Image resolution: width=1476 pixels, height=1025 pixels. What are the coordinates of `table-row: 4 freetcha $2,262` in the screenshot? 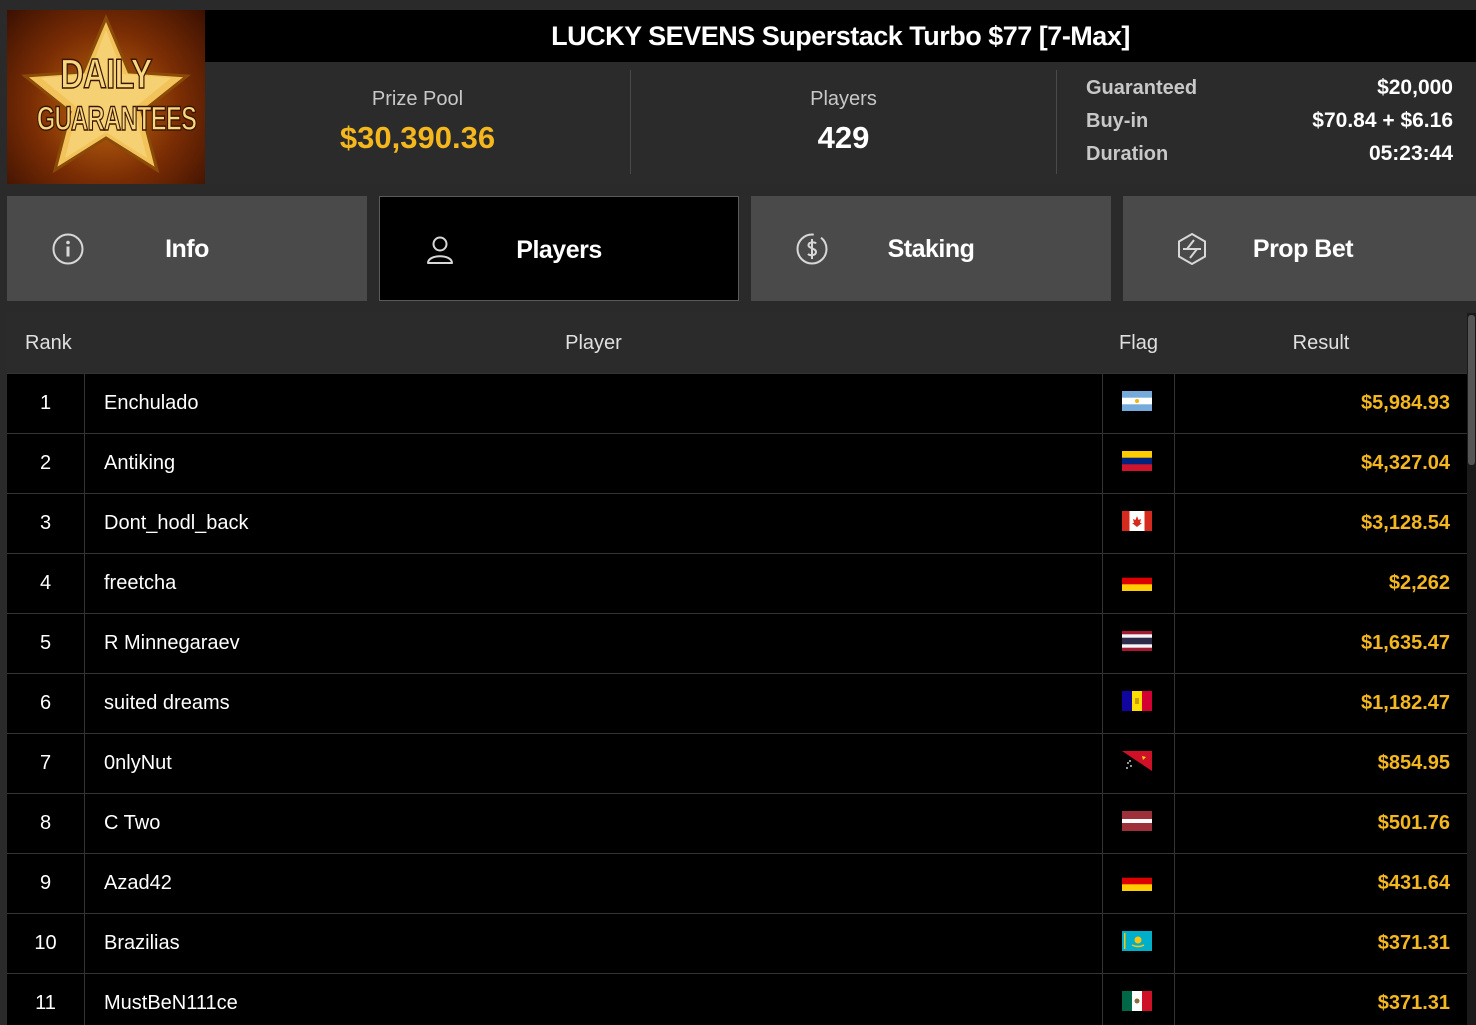 It's located at (737, 583).